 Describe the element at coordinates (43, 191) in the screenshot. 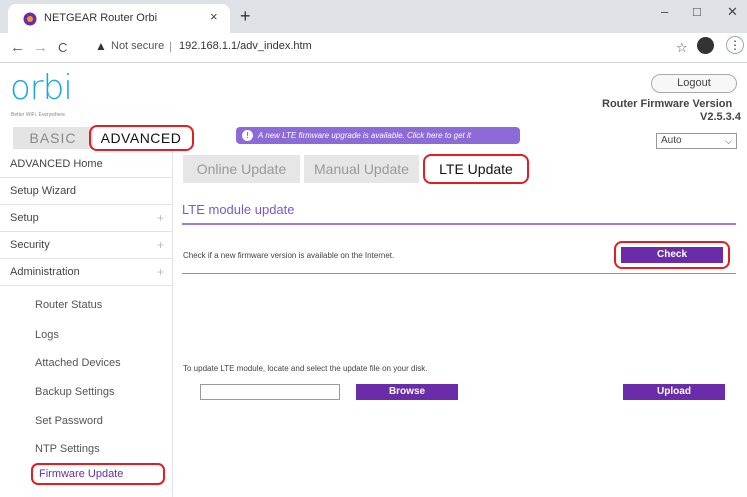

I see `sidebar-item-label: Setup Wizard` at that location.